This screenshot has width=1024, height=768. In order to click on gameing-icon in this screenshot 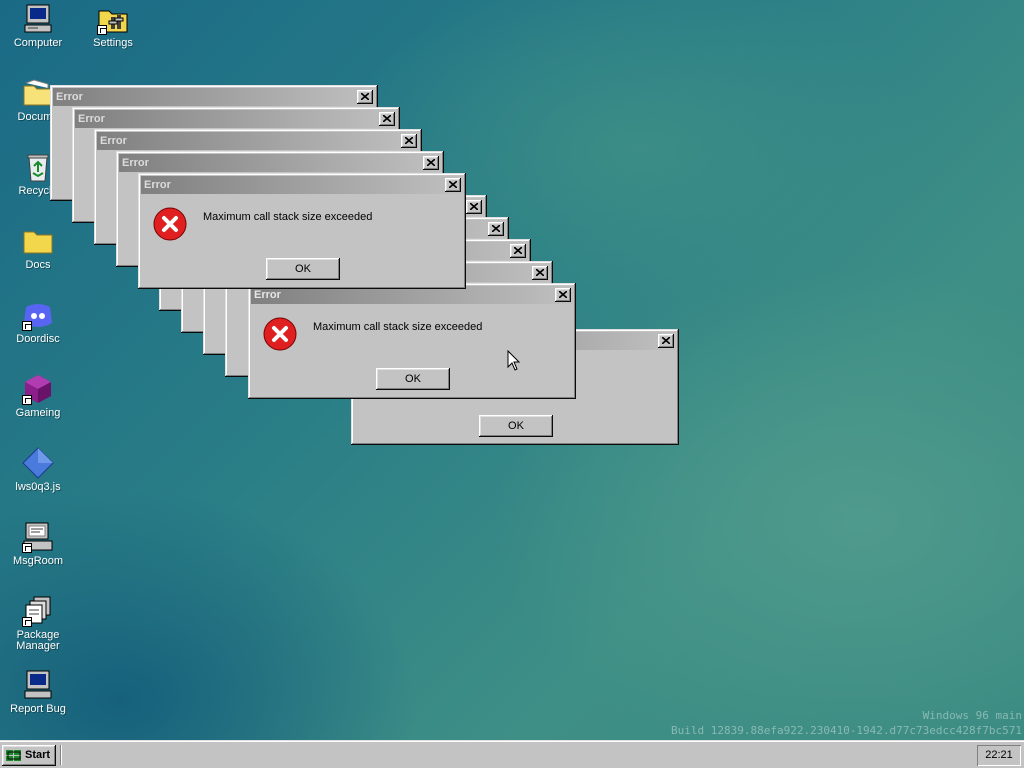, I will do `click(38, 389)`.